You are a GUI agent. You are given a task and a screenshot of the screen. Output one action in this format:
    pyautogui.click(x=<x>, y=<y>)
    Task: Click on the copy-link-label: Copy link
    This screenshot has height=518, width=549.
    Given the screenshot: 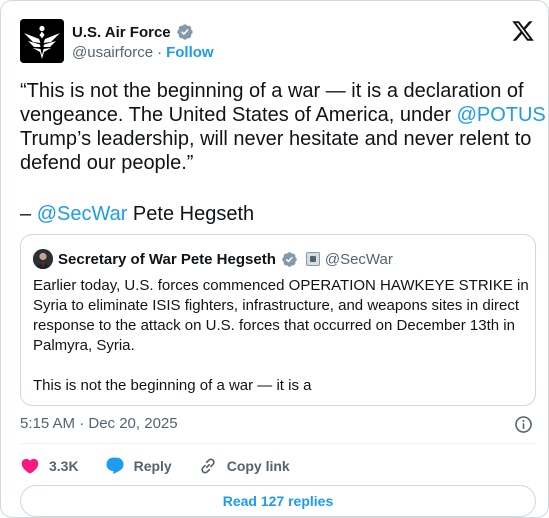 What is the action you would take?
    pyautogui.click(x=258, y=466)
    